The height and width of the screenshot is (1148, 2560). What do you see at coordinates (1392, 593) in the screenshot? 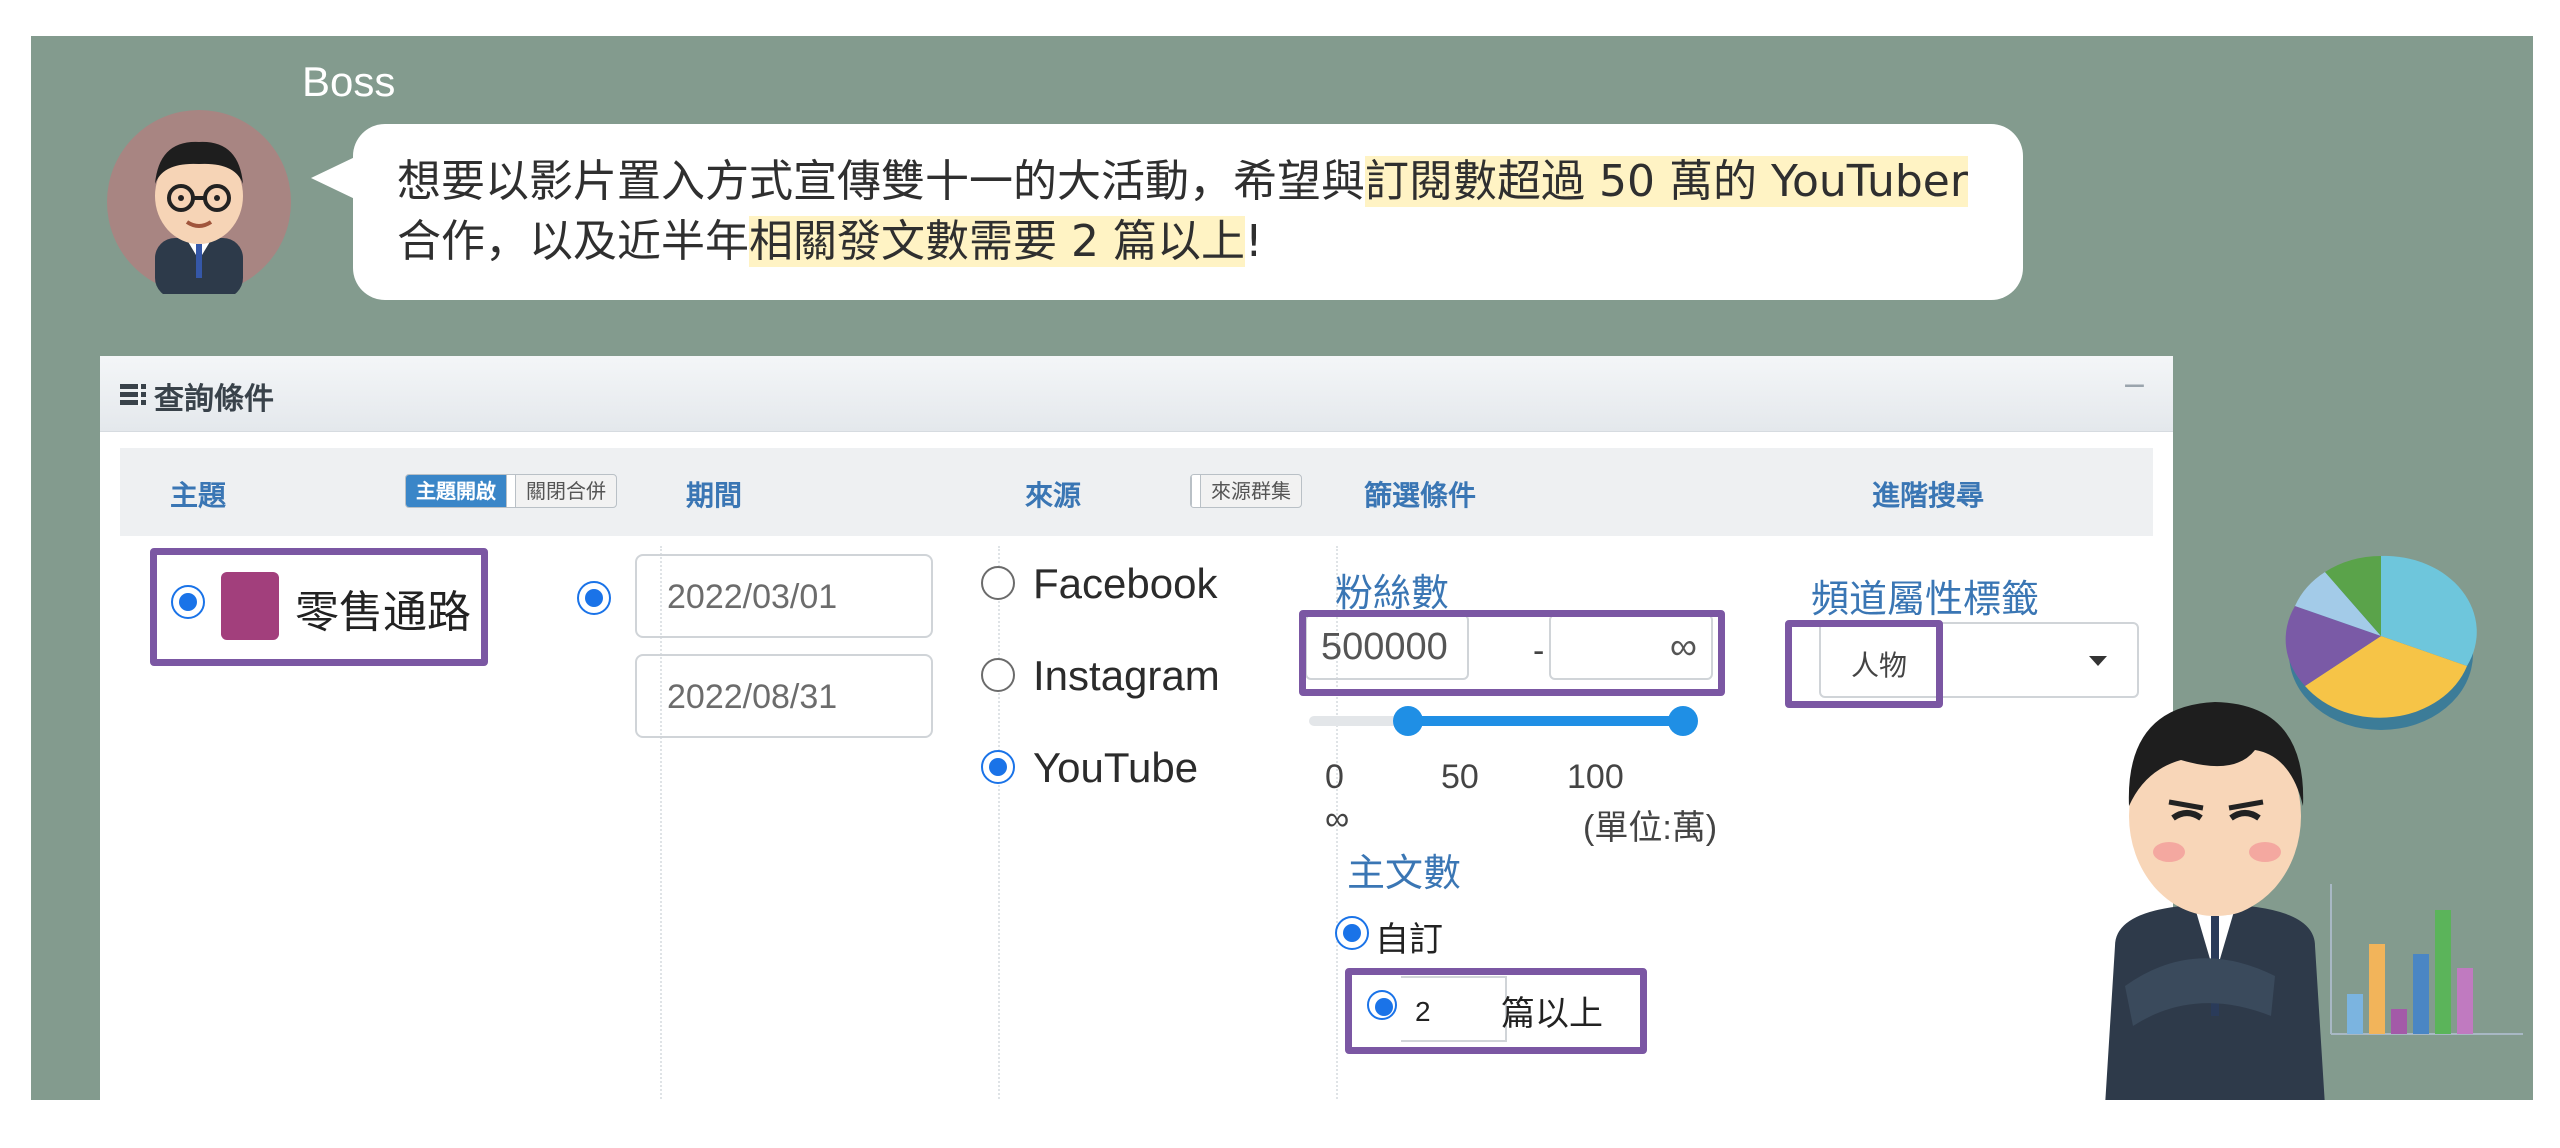
I see `fans-label: 粉絲數` at bounding box center [1392, 593].